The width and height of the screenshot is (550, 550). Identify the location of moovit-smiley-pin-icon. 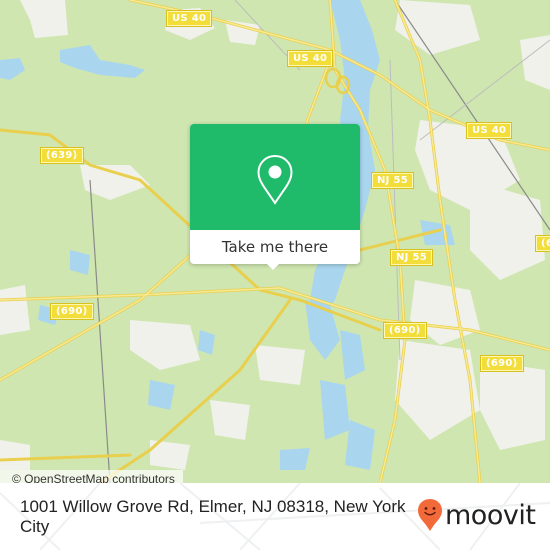
(430, 515).